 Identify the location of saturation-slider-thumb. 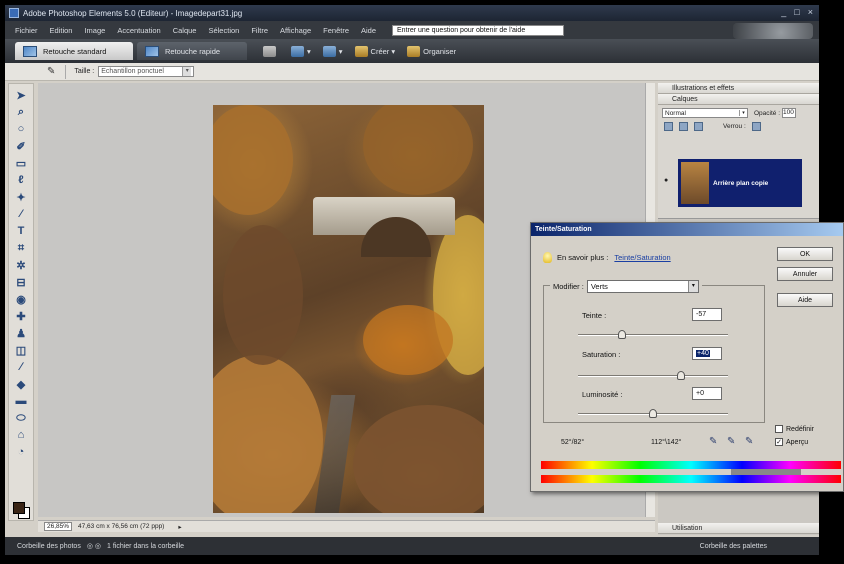
(681, 375).